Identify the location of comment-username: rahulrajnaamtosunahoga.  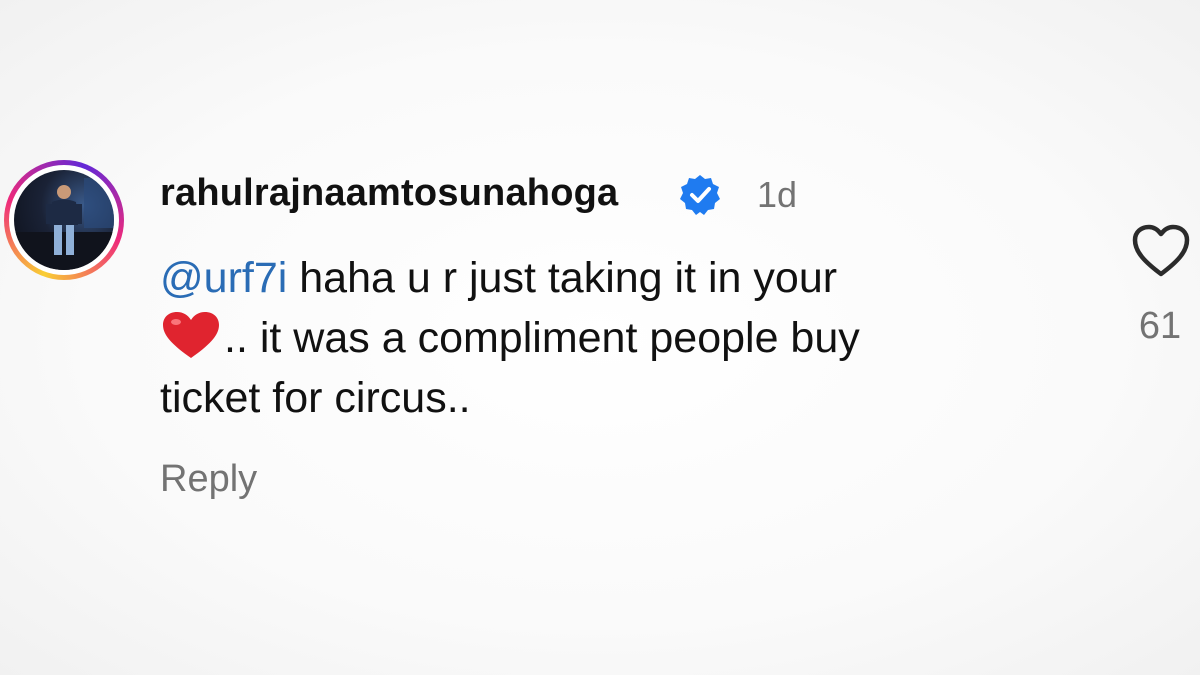
(389, 193).